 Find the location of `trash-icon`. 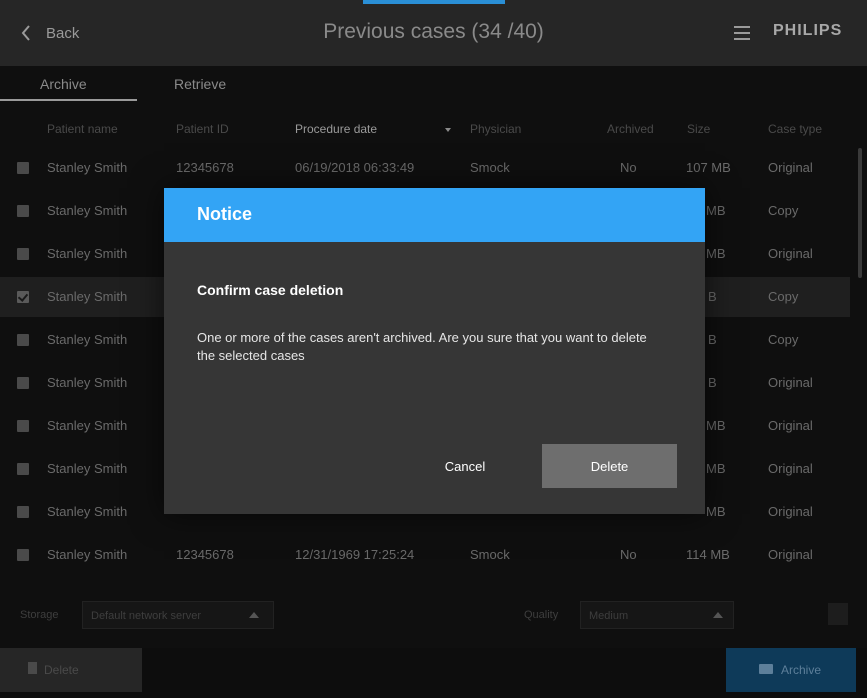

trash-icon is located at coordinates (32, 668).